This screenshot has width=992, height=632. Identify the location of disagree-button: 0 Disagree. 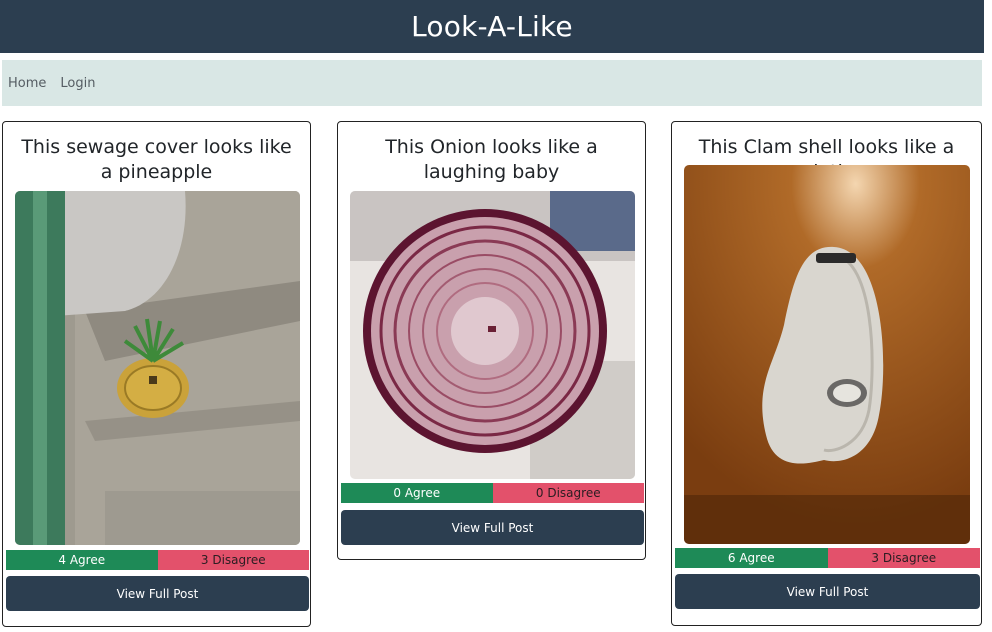
(568, 493).